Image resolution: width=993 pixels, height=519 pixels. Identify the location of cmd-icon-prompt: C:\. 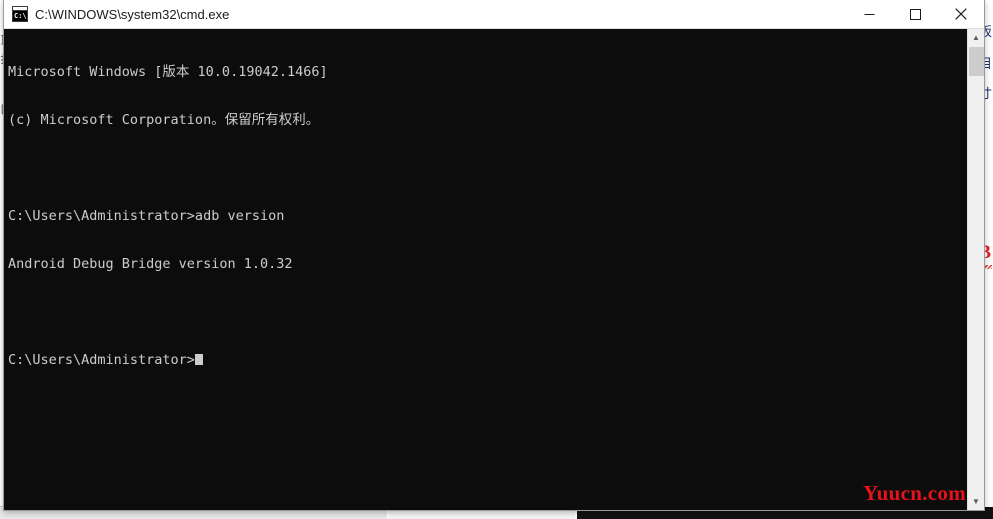
(20, 16).